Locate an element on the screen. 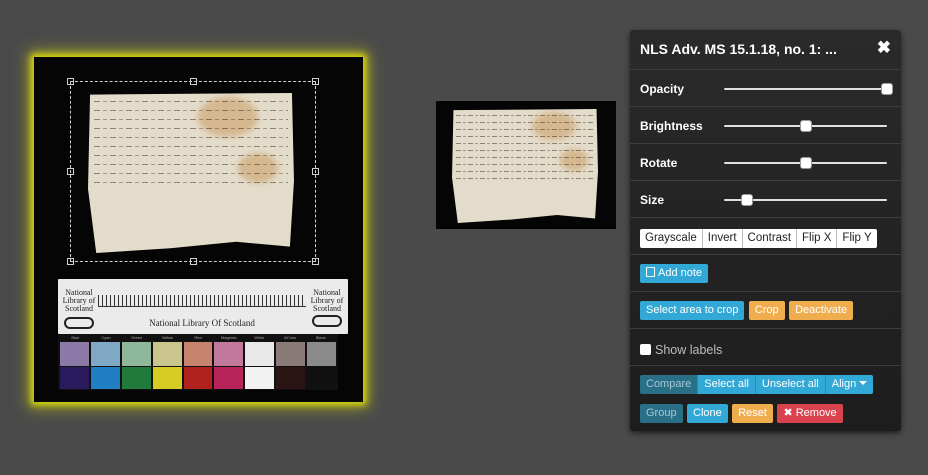  library-logo-right: National Library of Scotland is located at coordinates (327, 300).